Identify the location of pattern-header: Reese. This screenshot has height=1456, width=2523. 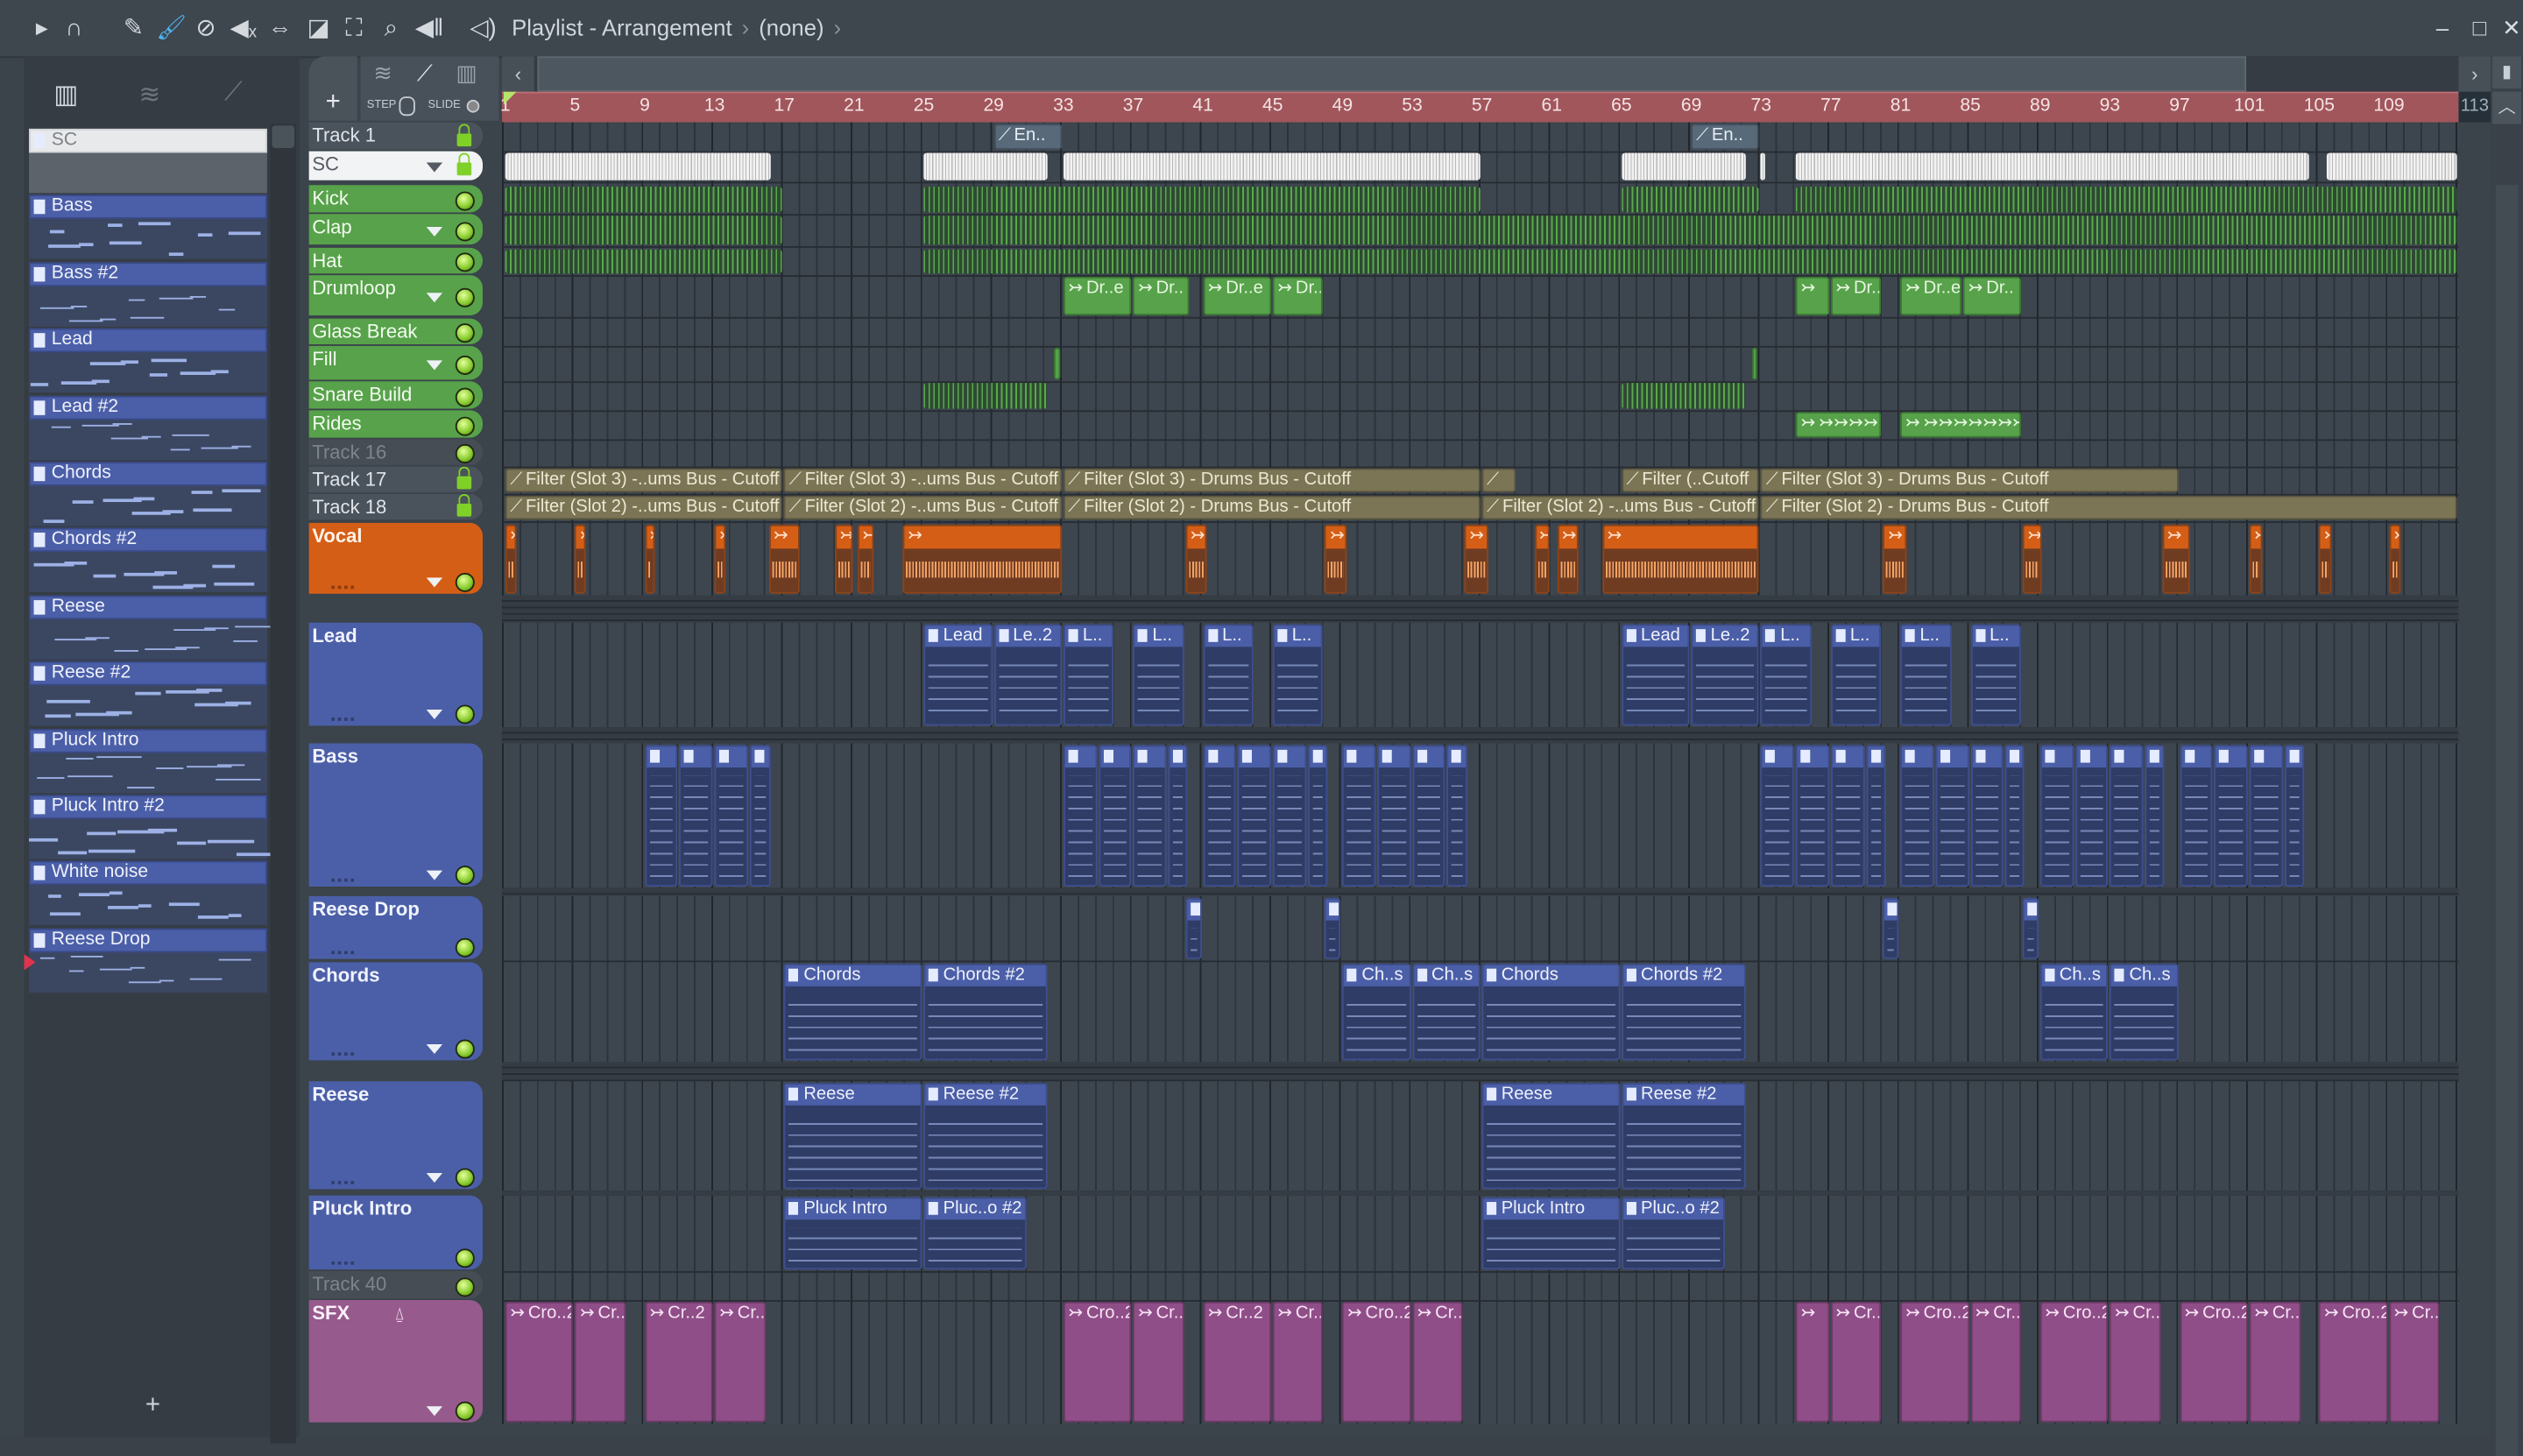
(148, 607).